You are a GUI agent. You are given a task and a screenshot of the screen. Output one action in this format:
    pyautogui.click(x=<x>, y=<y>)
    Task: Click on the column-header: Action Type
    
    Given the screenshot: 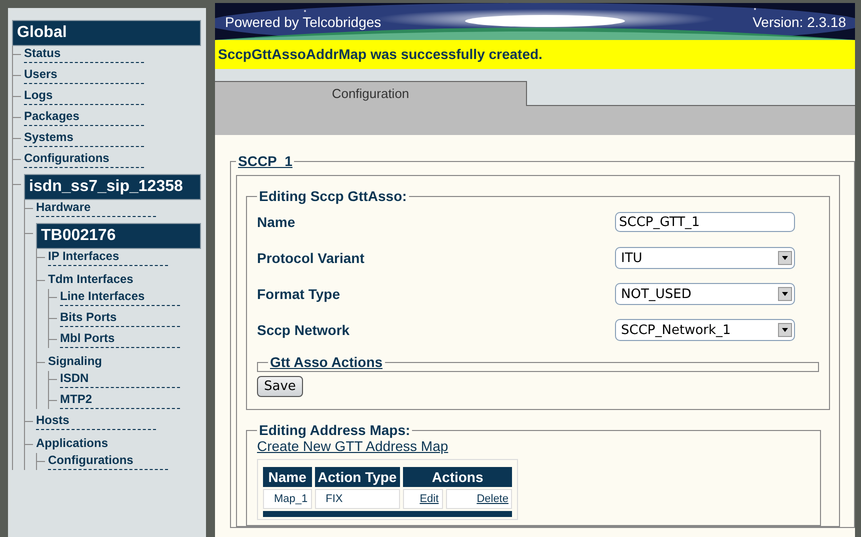 What is the action you would take?
    pyautogui.click(x=357, y=477)
    